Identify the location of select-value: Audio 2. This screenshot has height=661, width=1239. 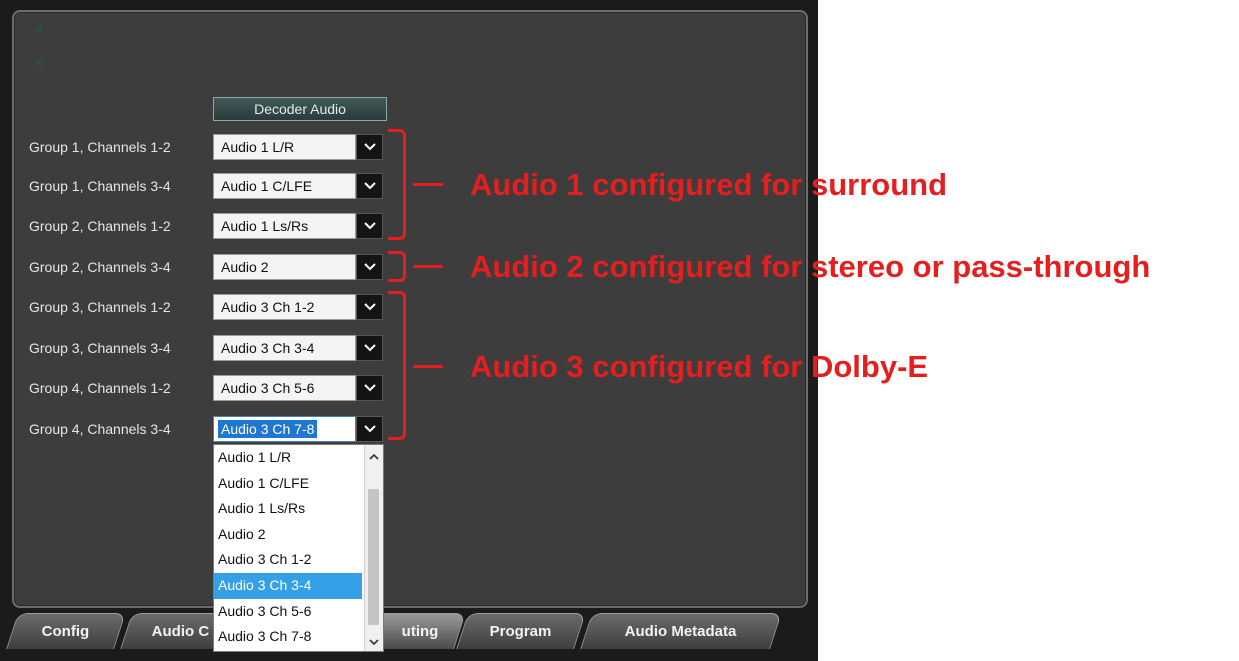
(284, 267).